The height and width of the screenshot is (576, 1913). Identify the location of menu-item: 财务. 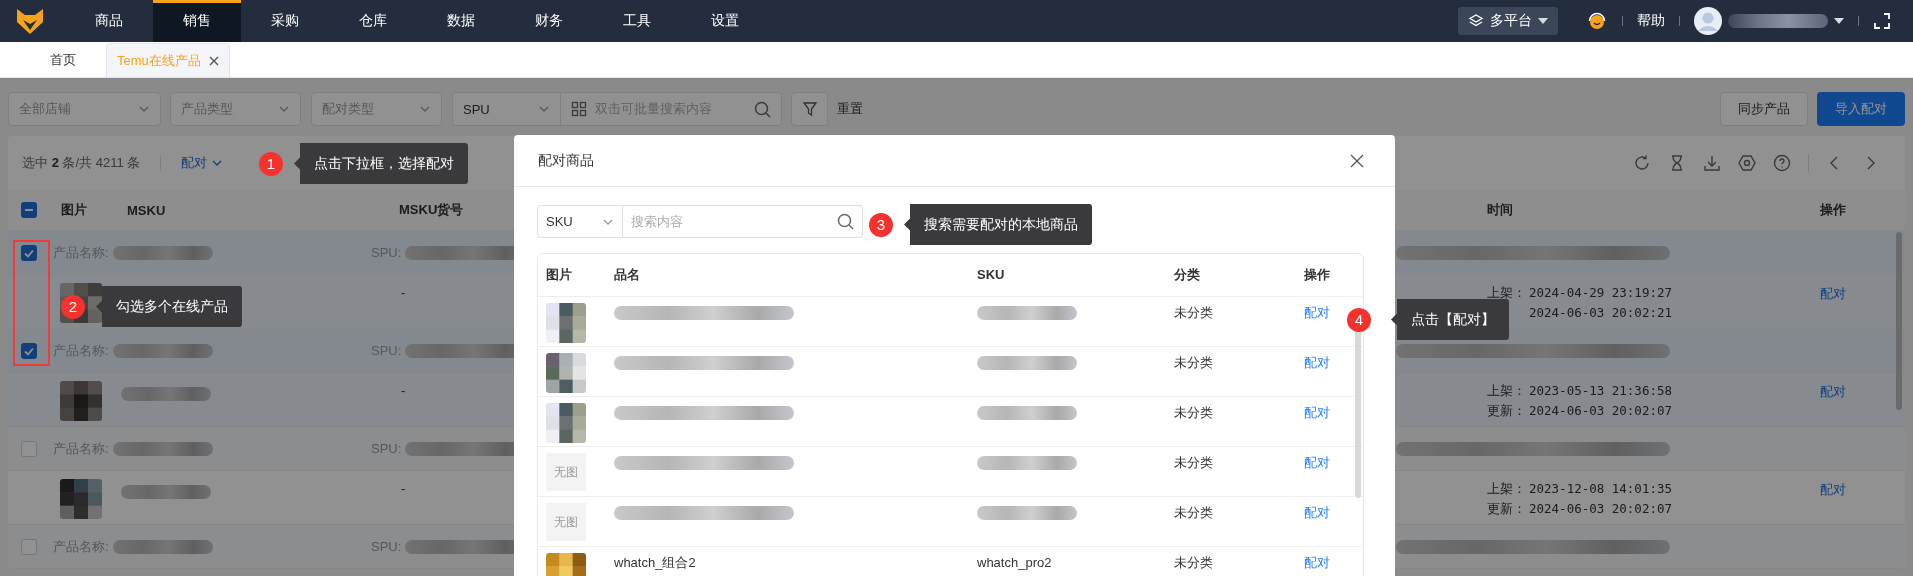
(549, 21).